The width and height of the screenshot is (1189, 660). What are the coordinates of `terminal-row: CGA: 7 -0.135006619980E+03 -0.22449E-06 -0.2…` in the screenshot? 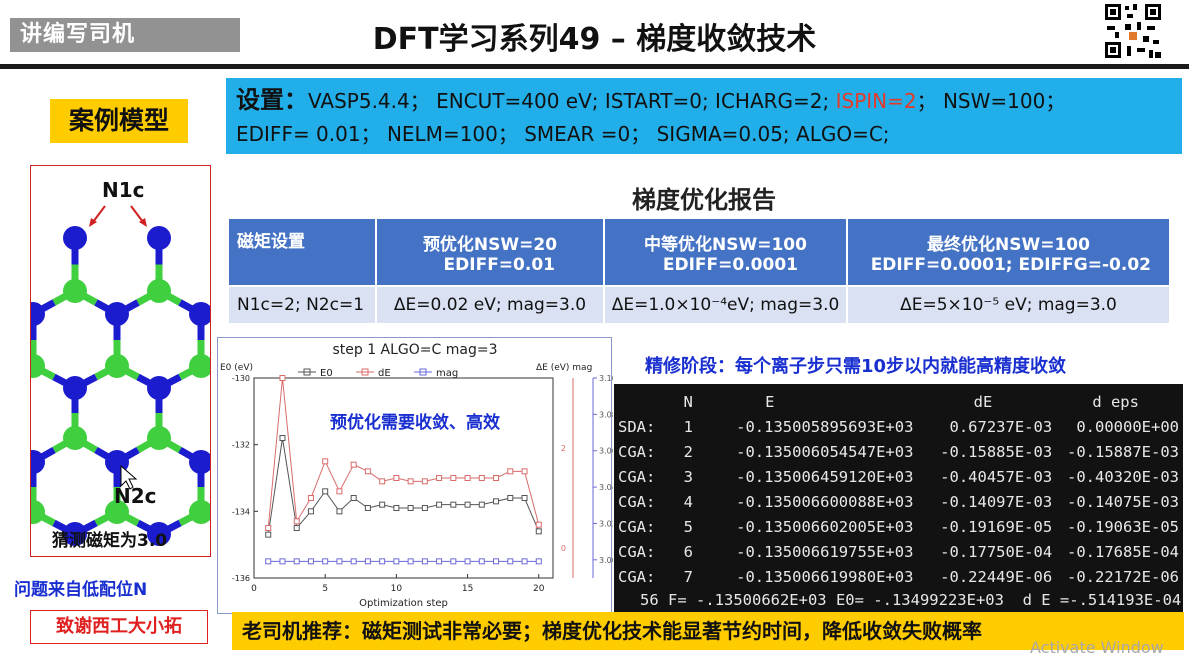 It's located at (898, 576).